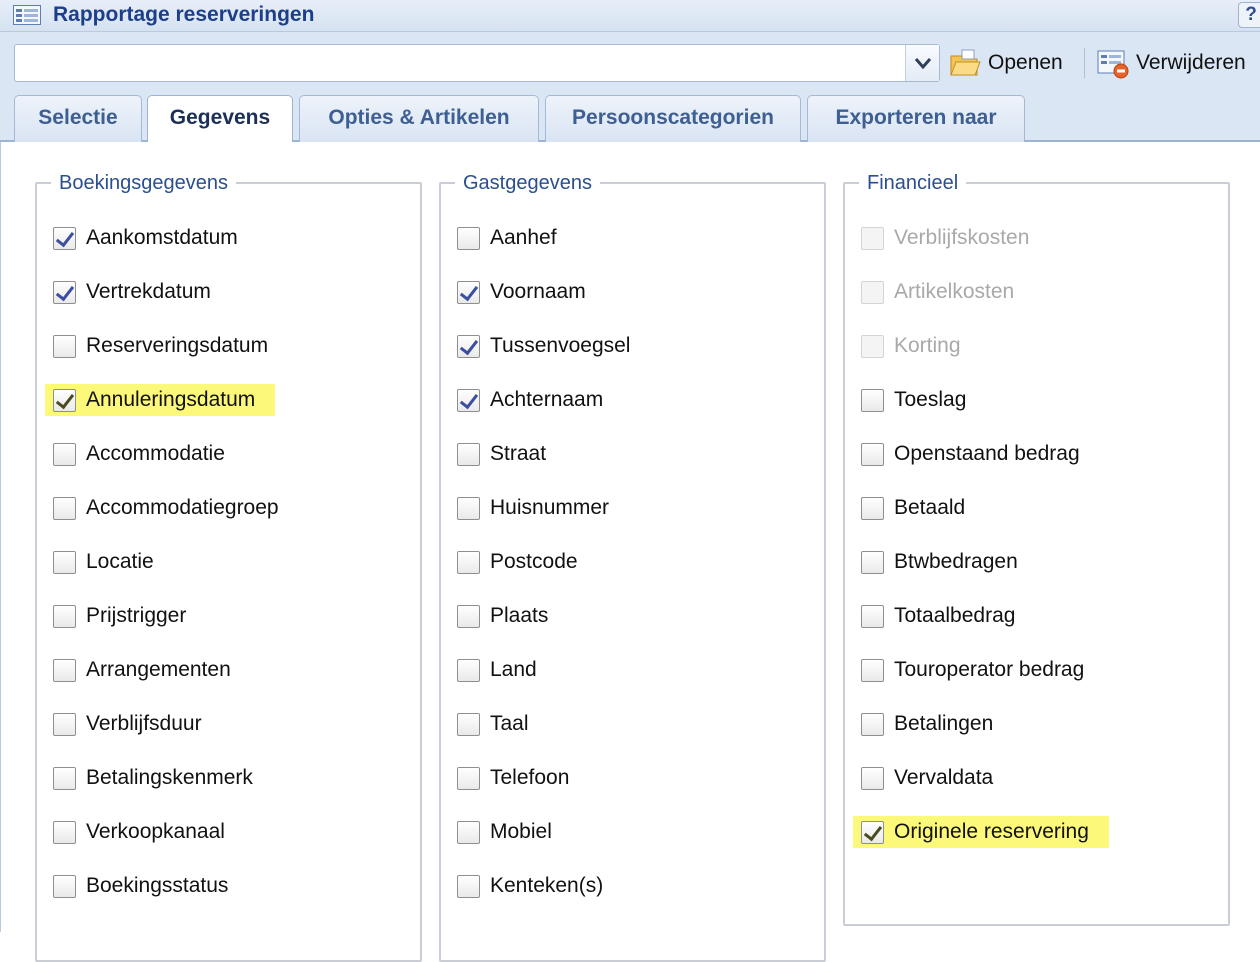 The image size is (1260, 962). Describe the element at coordinates (872, 616) in the screenshot. I see `checkbox-totaalbedrag` at that location.